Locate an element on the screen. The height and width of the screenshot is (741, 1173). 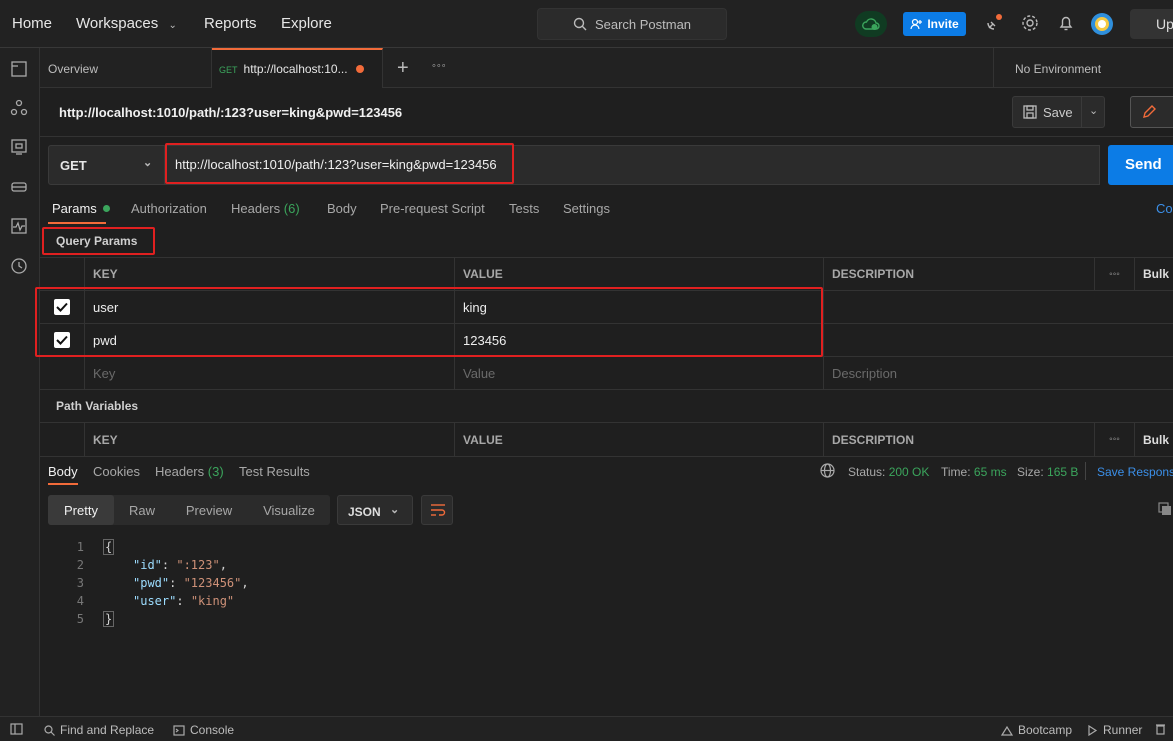
collections-icon is located at coordinates (20, 70).